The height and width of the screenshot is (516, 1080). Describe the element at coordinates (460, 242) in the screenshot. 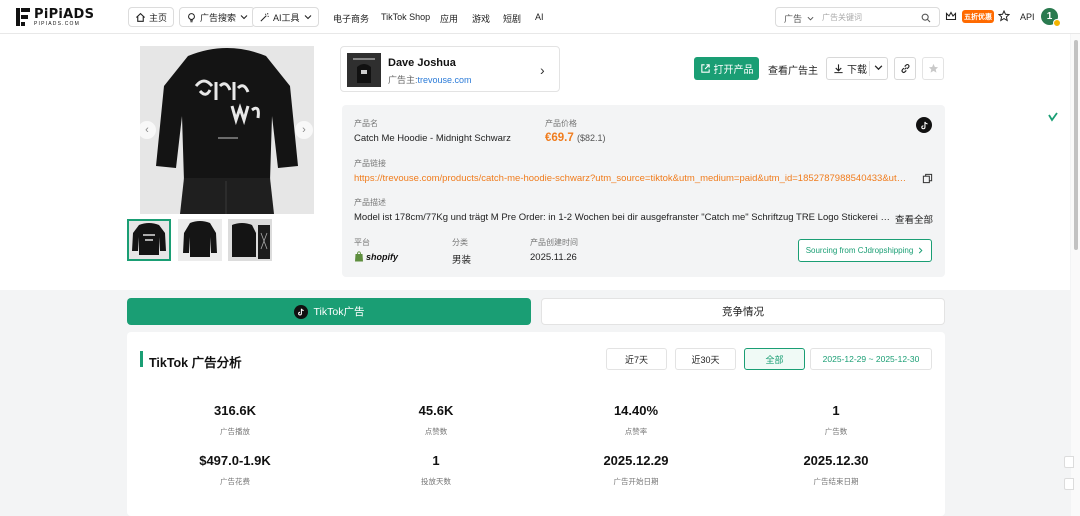

I see `category-label: 分类` at that location.